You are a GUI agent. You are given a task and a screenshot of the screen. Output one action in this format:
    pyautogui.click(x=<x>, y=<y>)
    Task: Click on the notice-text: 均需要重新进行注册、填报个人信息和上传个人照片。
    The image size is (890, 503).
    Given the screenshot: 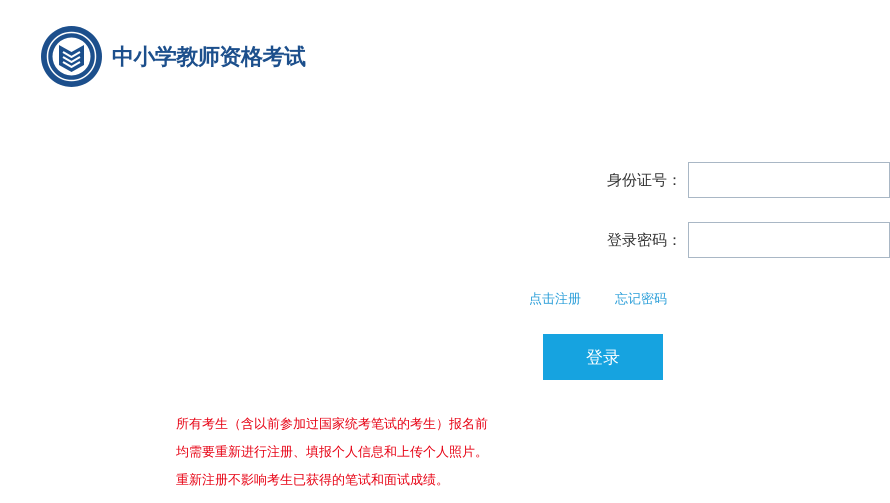 What is the action you would take?
    pyautogui.click(x=332, y=452)
    